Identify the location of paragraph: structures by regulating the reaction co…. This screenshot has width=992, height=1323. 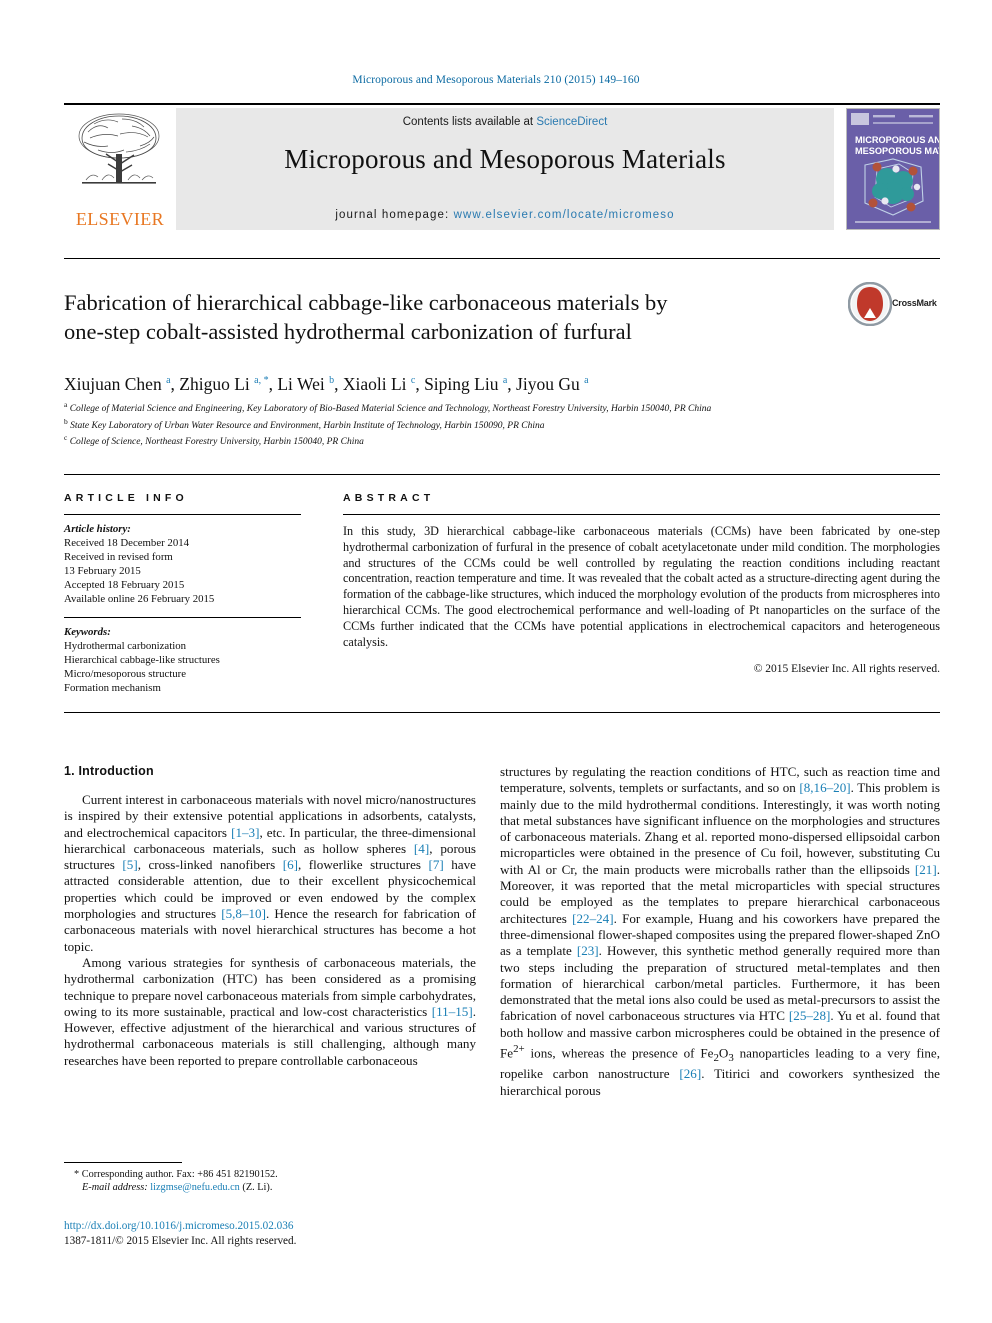
(720, 931).